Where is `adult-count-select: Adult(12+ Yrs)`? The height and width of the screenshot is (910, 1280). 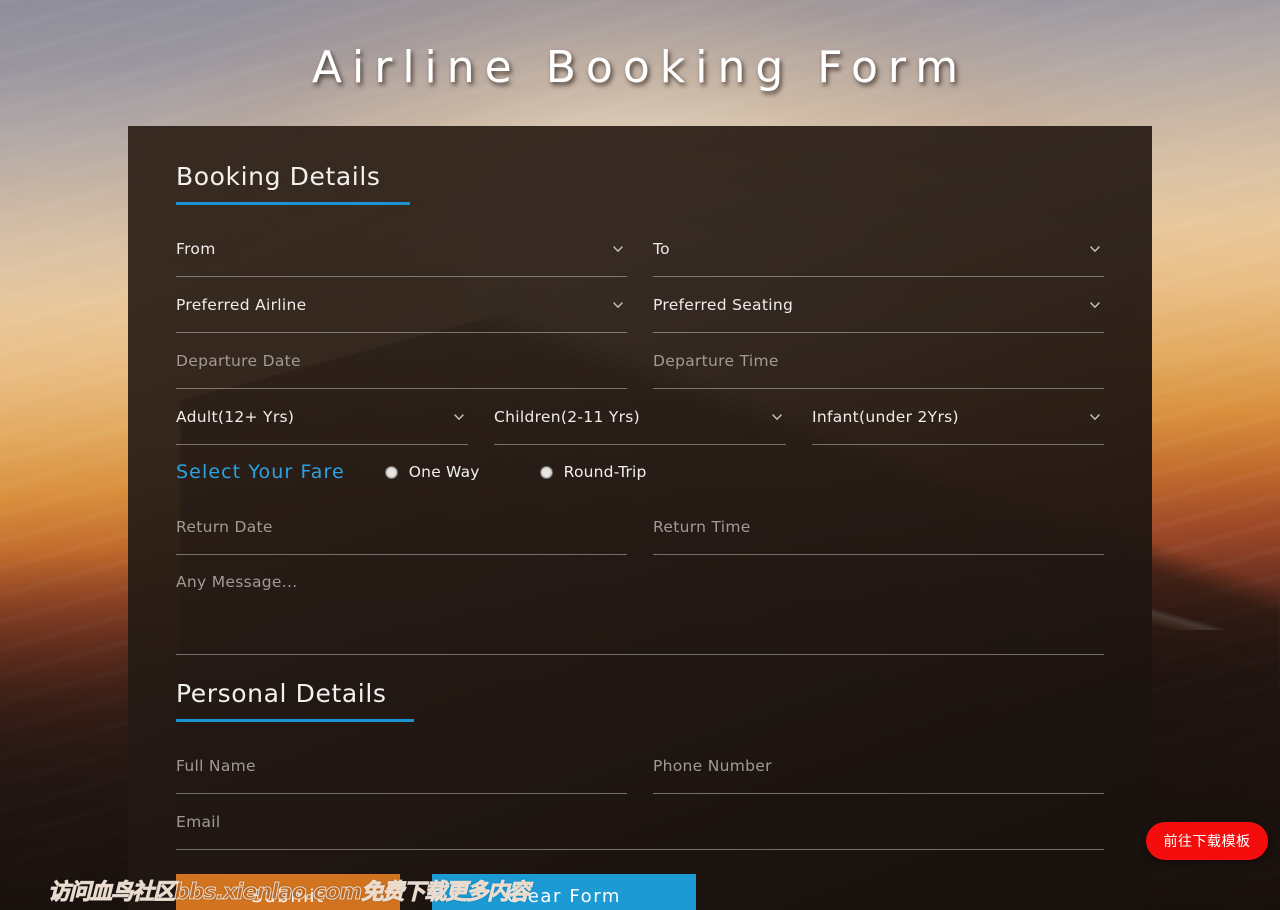
adult-count-select: Adult(12+ Yrs) is located at coordinates (322, 417).